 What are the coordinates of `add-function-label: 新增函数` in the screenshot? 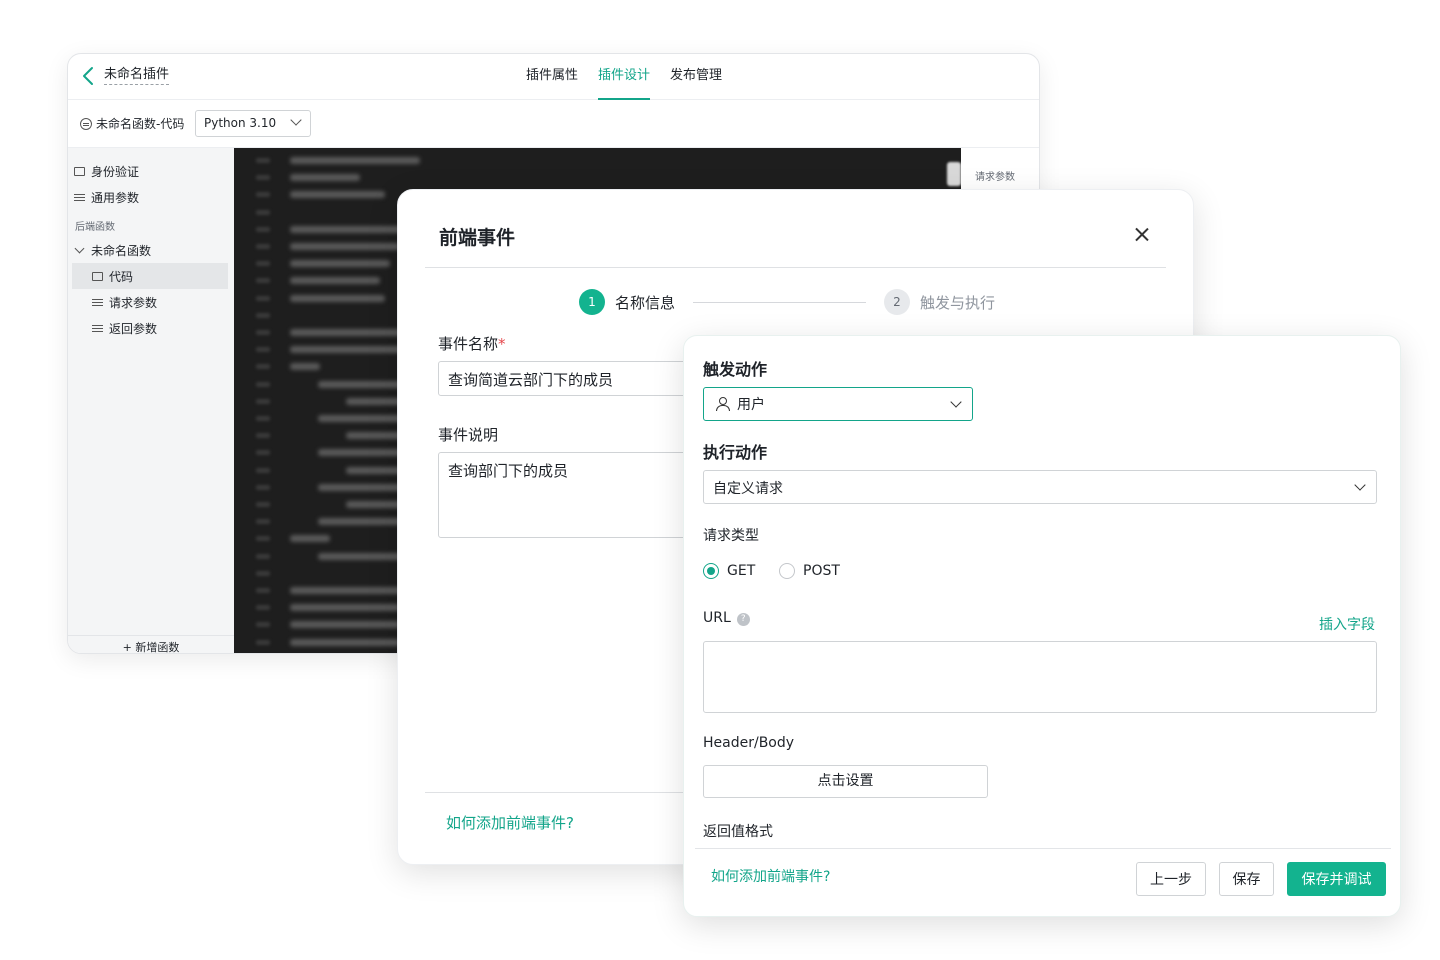 It's located at (157, 647).